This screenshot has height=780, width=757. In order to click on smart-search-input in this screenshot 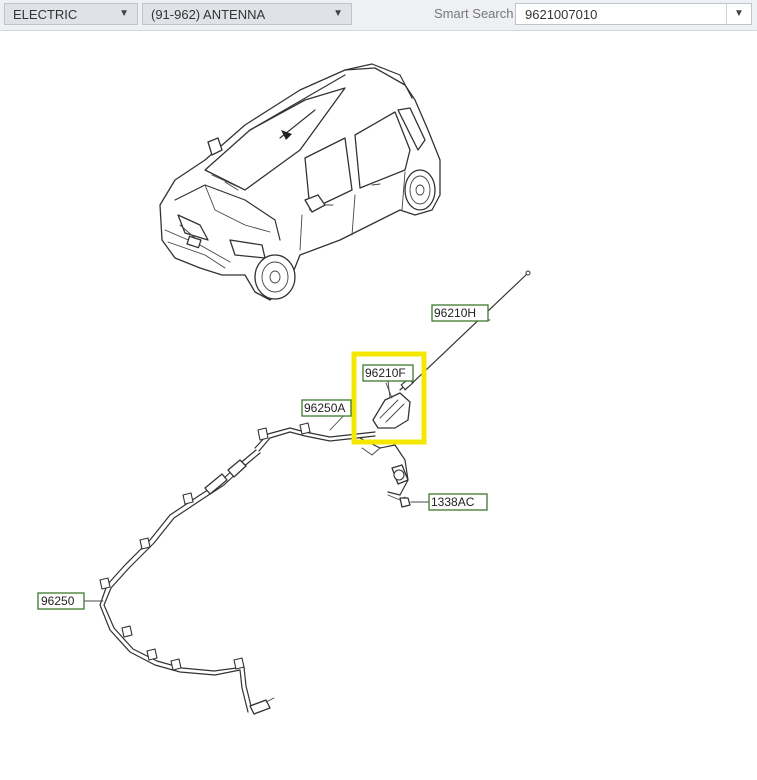, I will do `click(621, 14)`.